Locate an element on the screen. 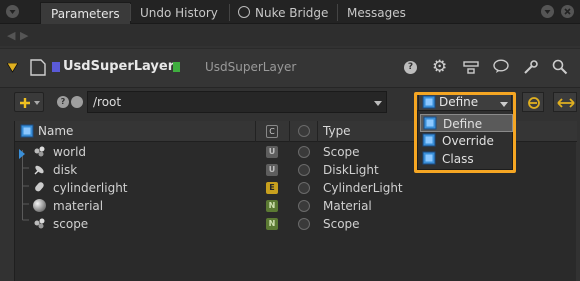 The height and width of the screenshot is (281, 580). prim-name: disk is located at coordinates (65, 170).